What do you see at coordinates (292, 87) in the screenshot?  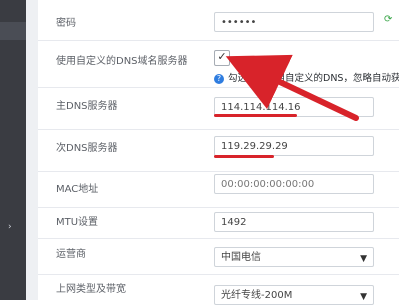 I see `annotation-arrow-icon` at bounding box center [292, 87].